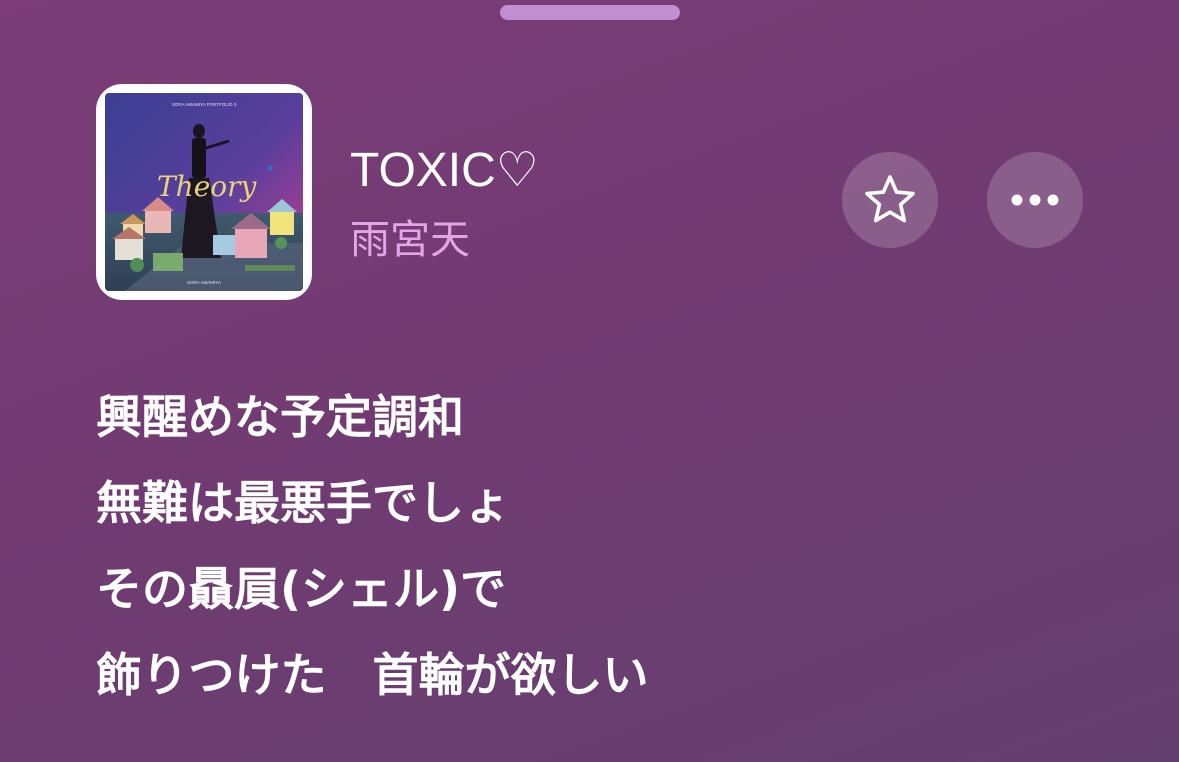 Image resolution: width=1179 pixels, height=762 pixels. What do you see at coordinates (590, 12) in the screenshot?
I see `sheet-grabber` at bounding box center [590, 12].